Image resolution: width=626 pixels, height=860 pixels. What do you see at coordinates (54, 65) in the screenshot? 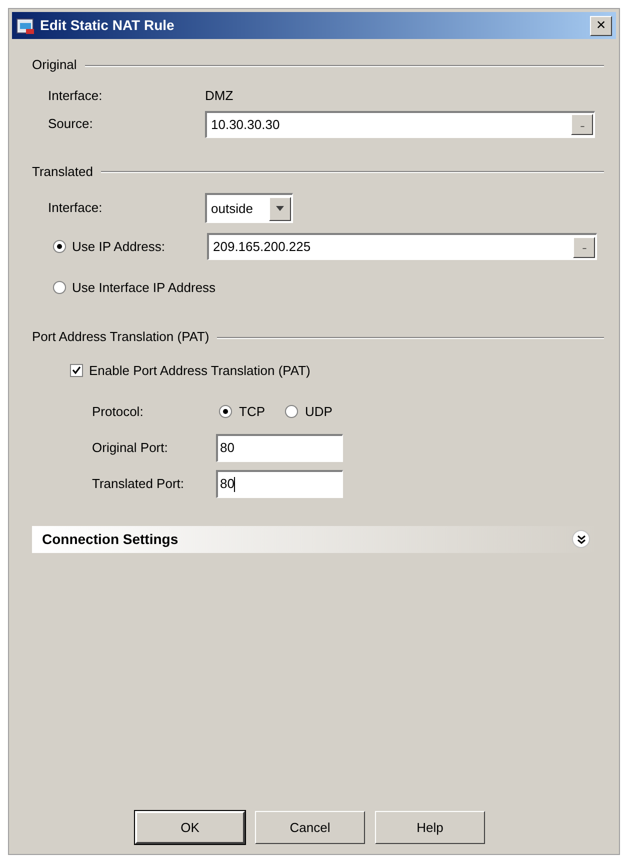
I see `section-heading: Original` at bounding box center [54, 65].